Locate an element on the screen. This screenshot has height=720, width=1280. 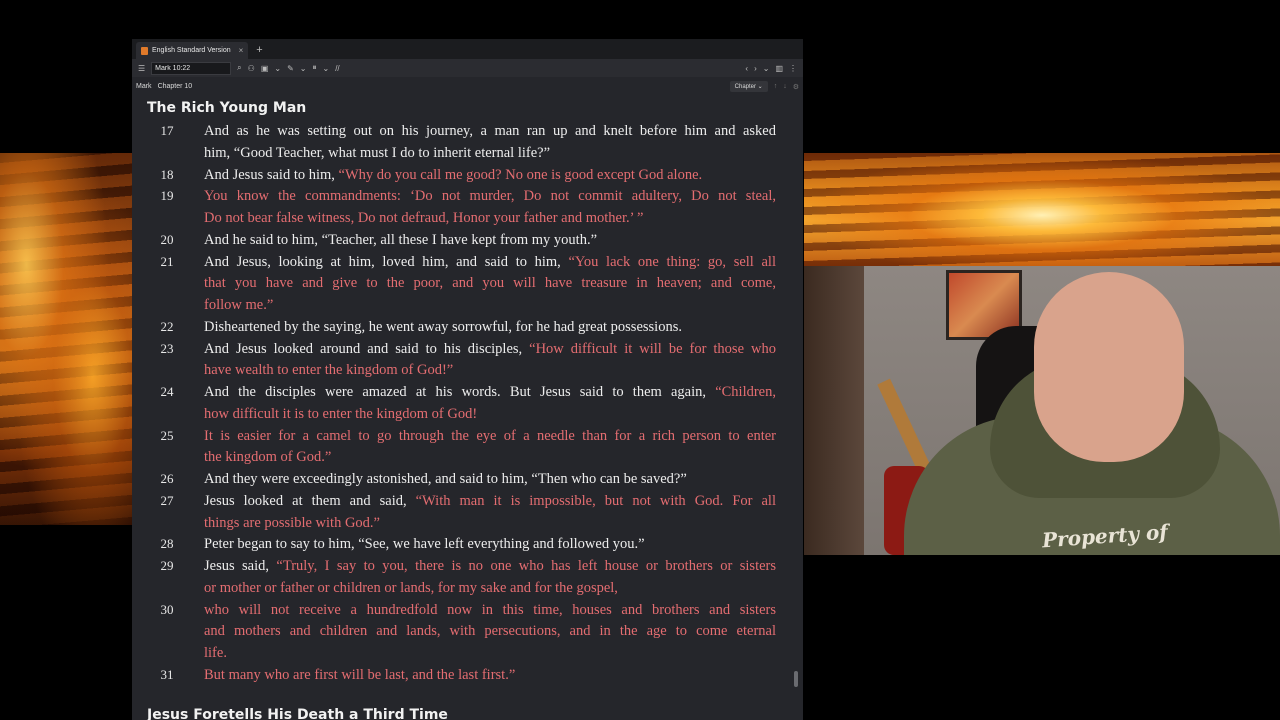
verse-number: 26 is located at coordinates (167, 479).